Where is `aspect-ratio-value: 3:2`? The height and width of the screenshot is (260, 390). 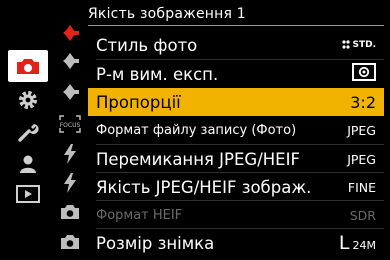 aspect-ratio-value: 3:2 is located at coordinates (363, 102).